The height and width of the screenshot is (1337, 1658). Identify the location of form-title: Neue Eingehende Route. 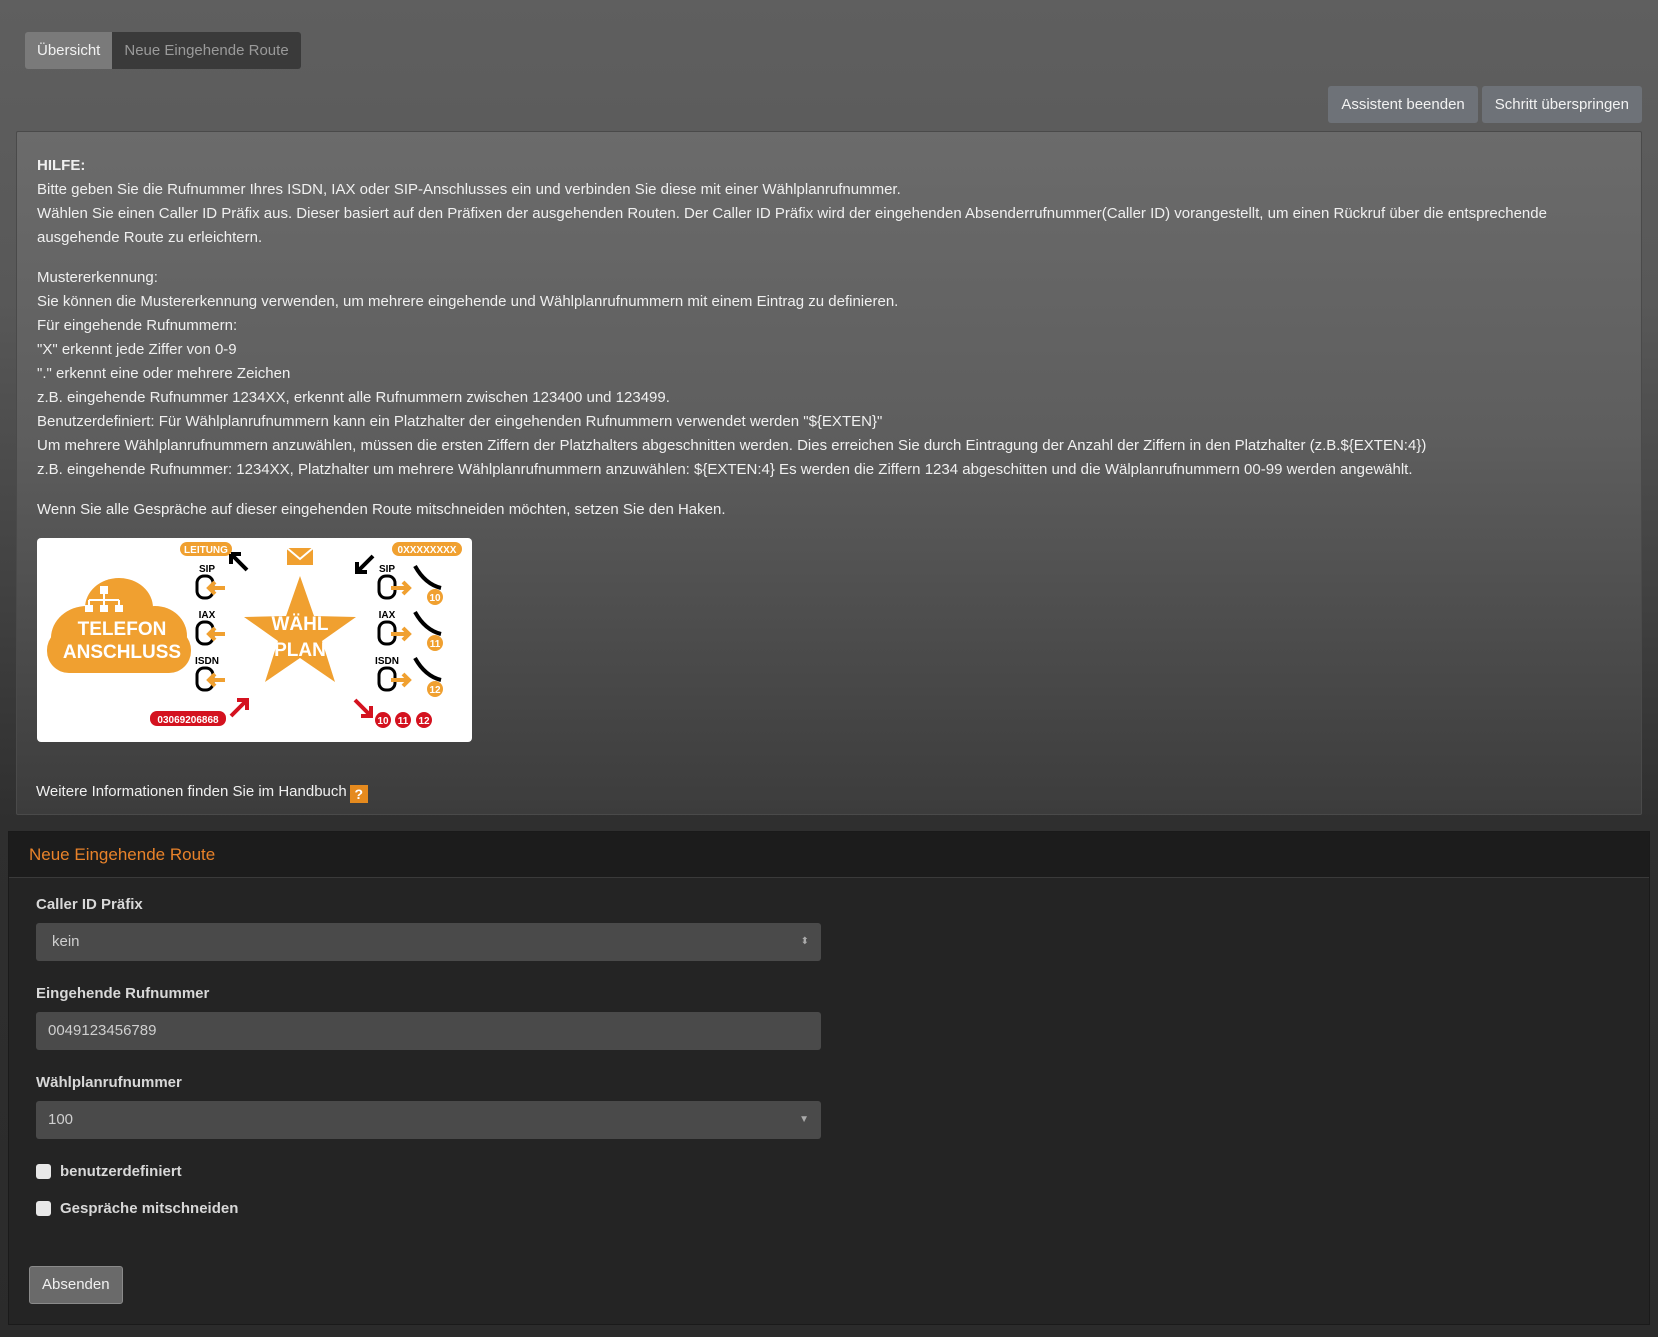
(829, 855).